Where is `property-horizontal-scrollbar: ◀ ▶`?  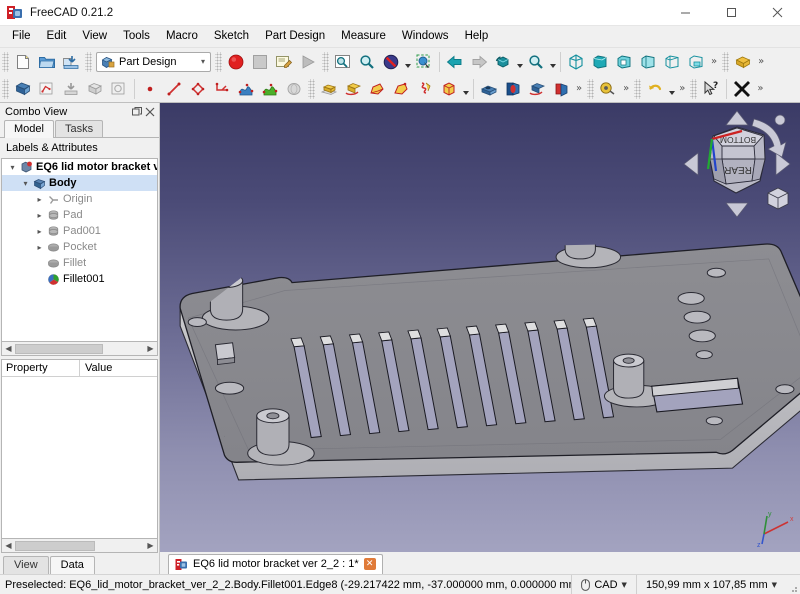 property-horizontal-scrollbar: ◀ ▶ is located at coordinates (79, 546).